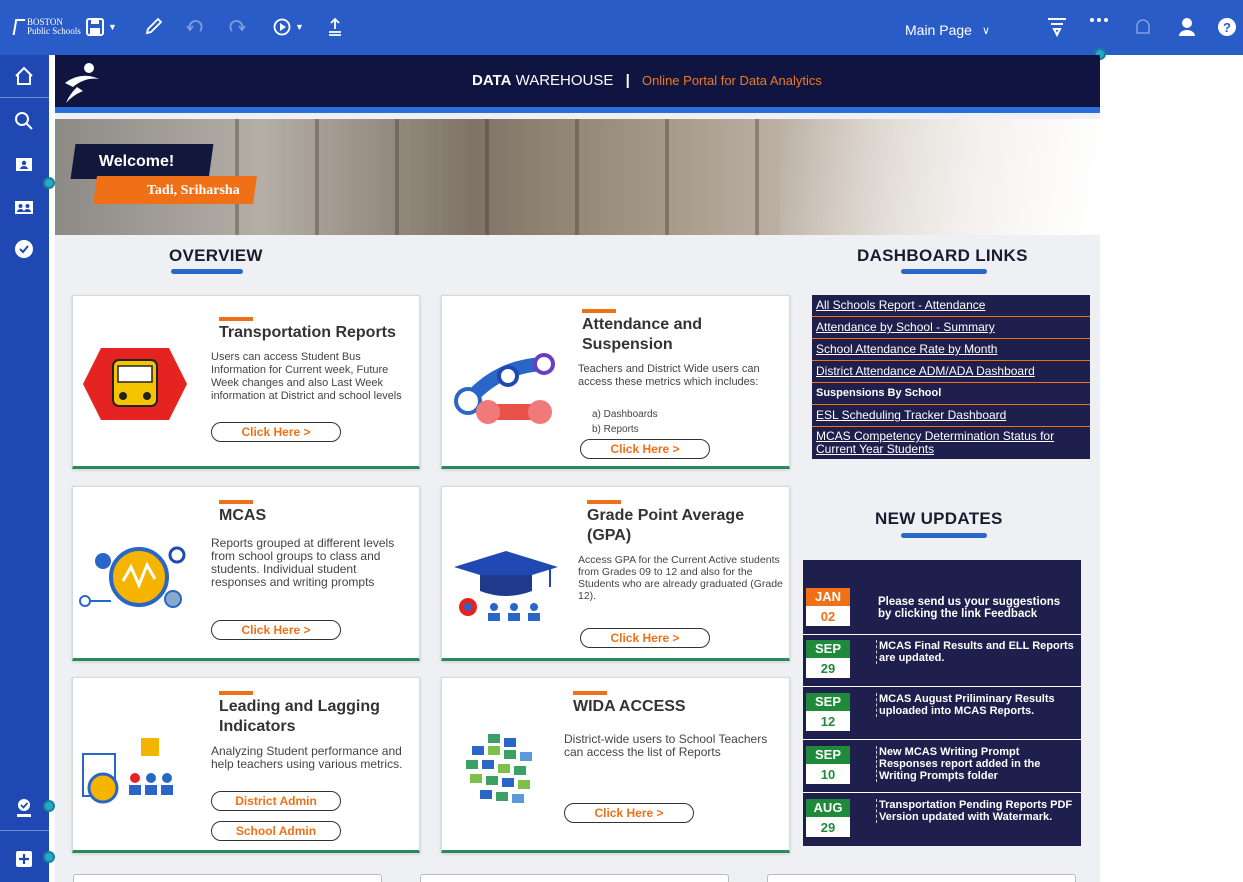 The height and width of the screenshot is (882, 1243). Describe the element at coordinates (24, 207) in the screenshot. I see `shared-content-button` at that location.